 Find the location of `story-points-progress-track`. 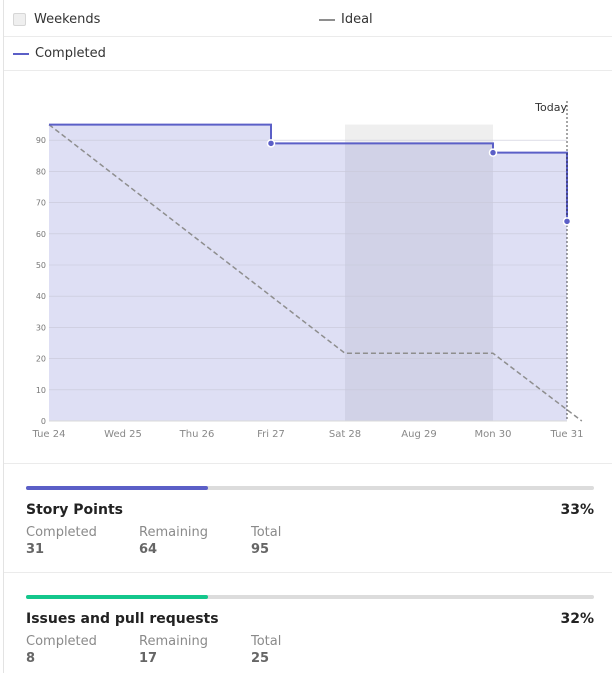

story-points-progress-track is located at coordinates (310, 488).